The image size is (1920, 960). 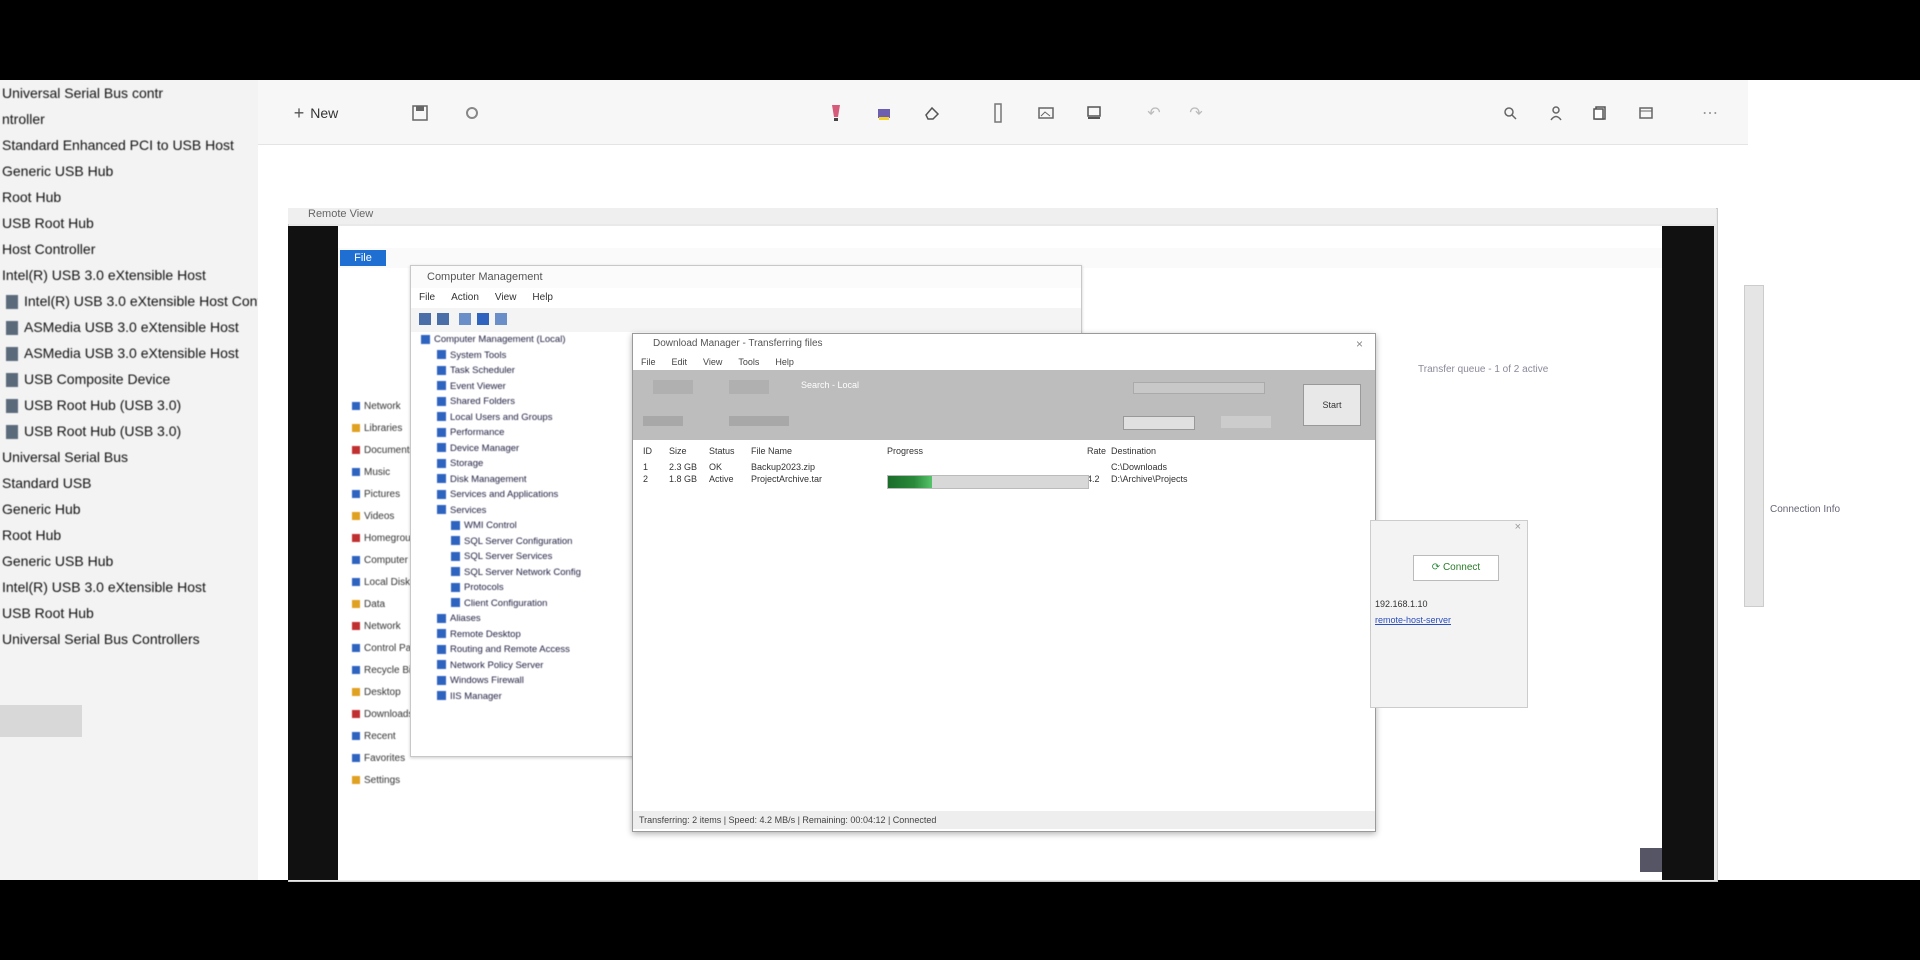 I want to click on tree-item: IIS Manager, so click(x=523, y=697).